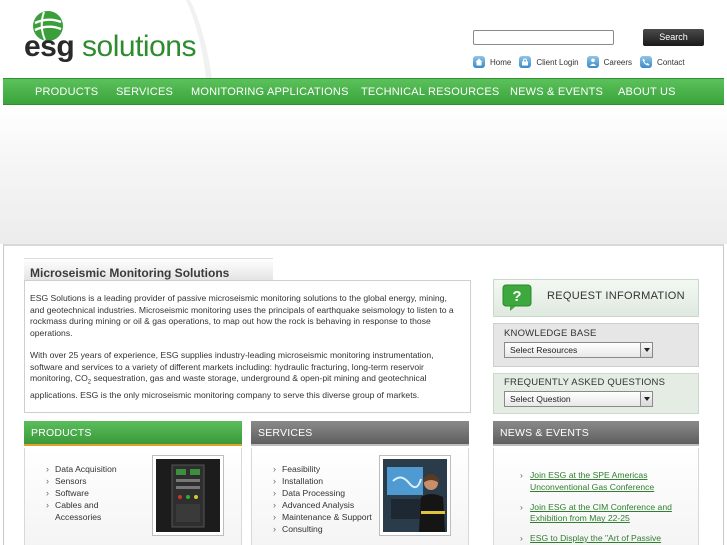 The height and width of the screenshot is (545, 727). Describe the element at coordinates (270, 92) in the screenshot. I see `nav-item-monitoring-applications: MONITORING APPLICATIONS` at that location.